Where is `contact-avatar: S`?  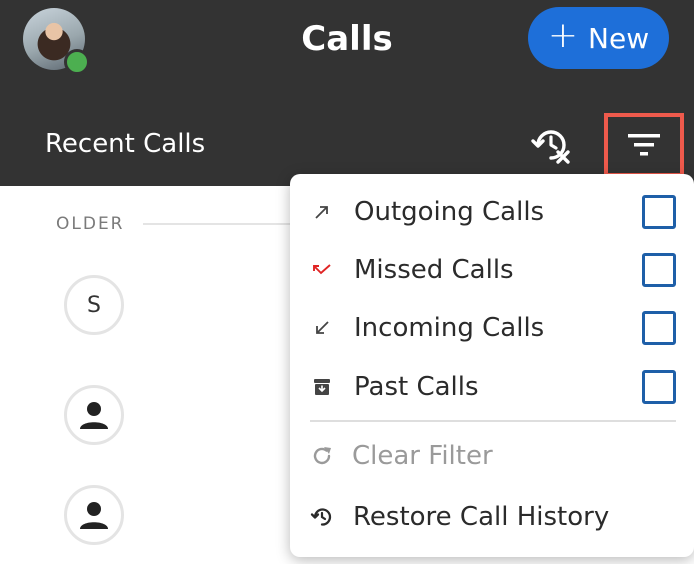
contact-avatar: S is located at coordinates (94, 305).